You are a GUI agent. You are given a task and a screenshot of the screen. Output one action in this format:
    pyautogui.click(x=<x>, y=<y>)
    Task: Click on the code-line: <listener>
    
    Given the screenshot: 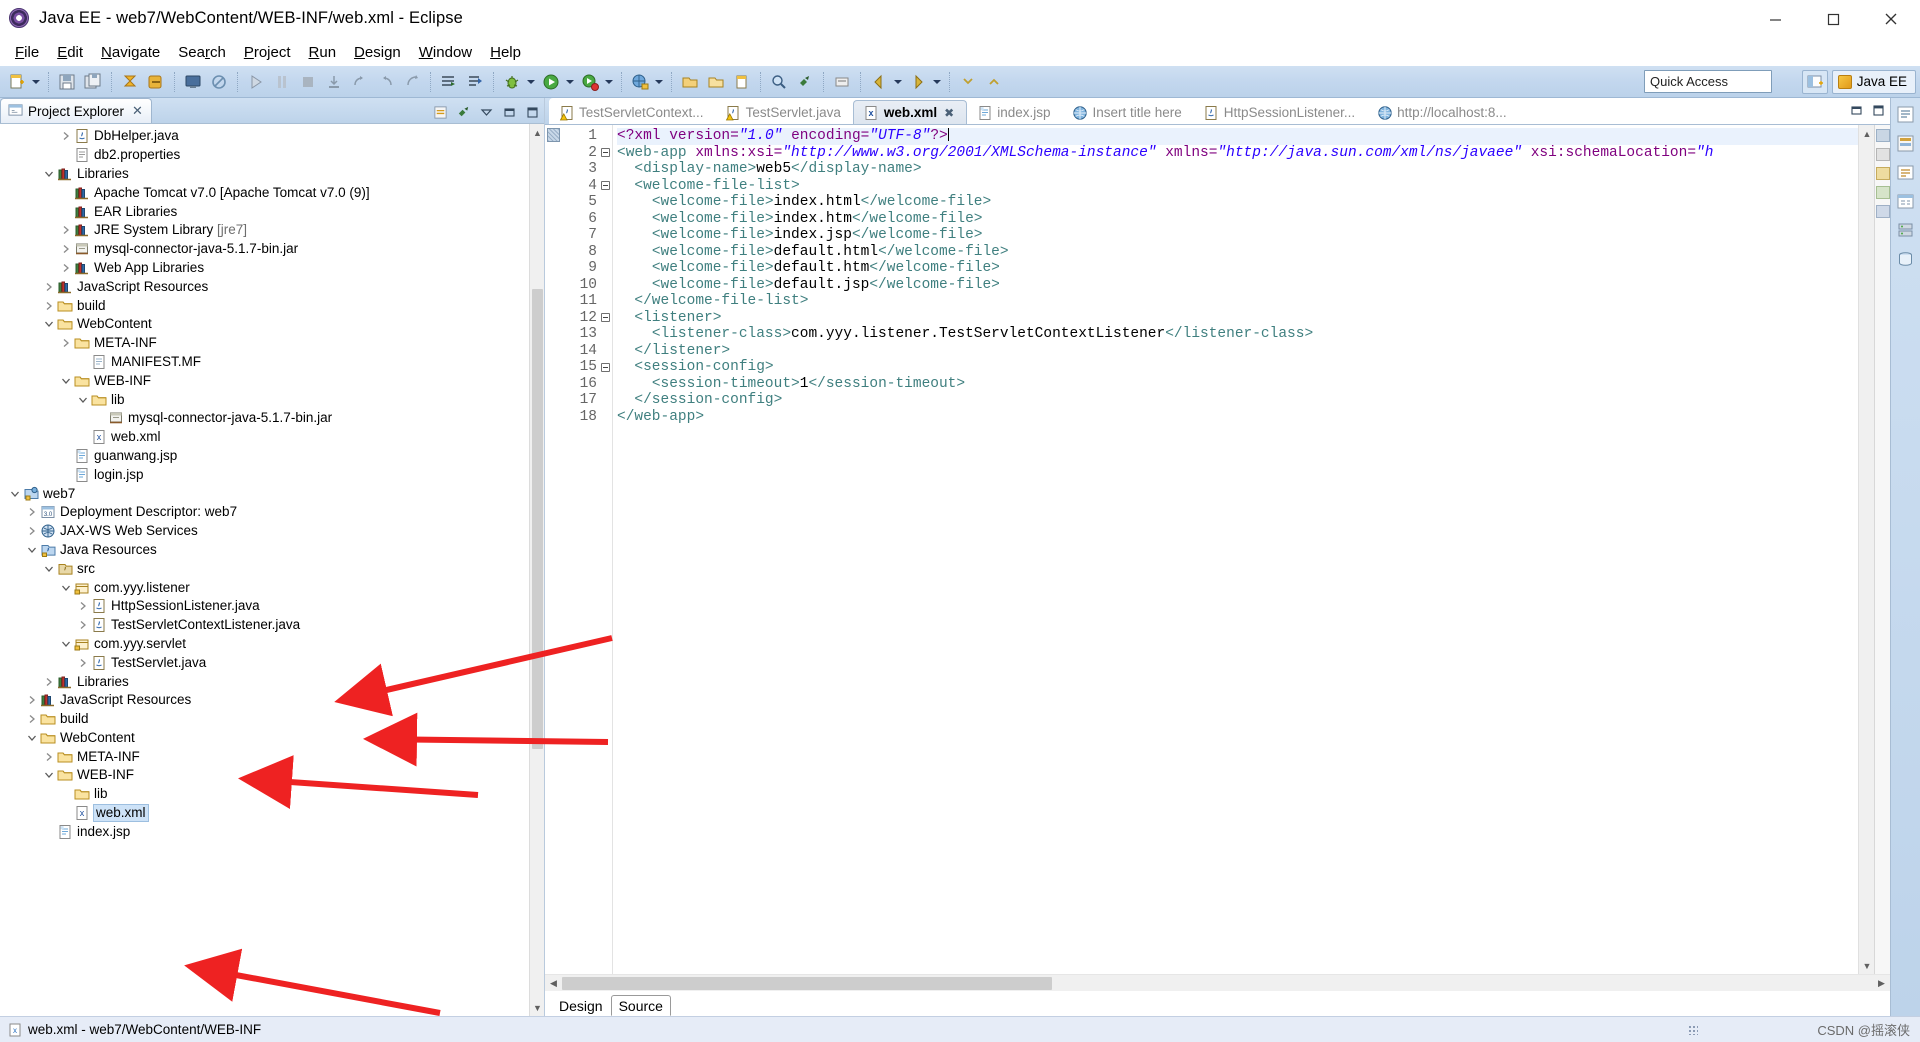 What is the action you would take?
    pyautogui.click(x=1237, y=318)
    